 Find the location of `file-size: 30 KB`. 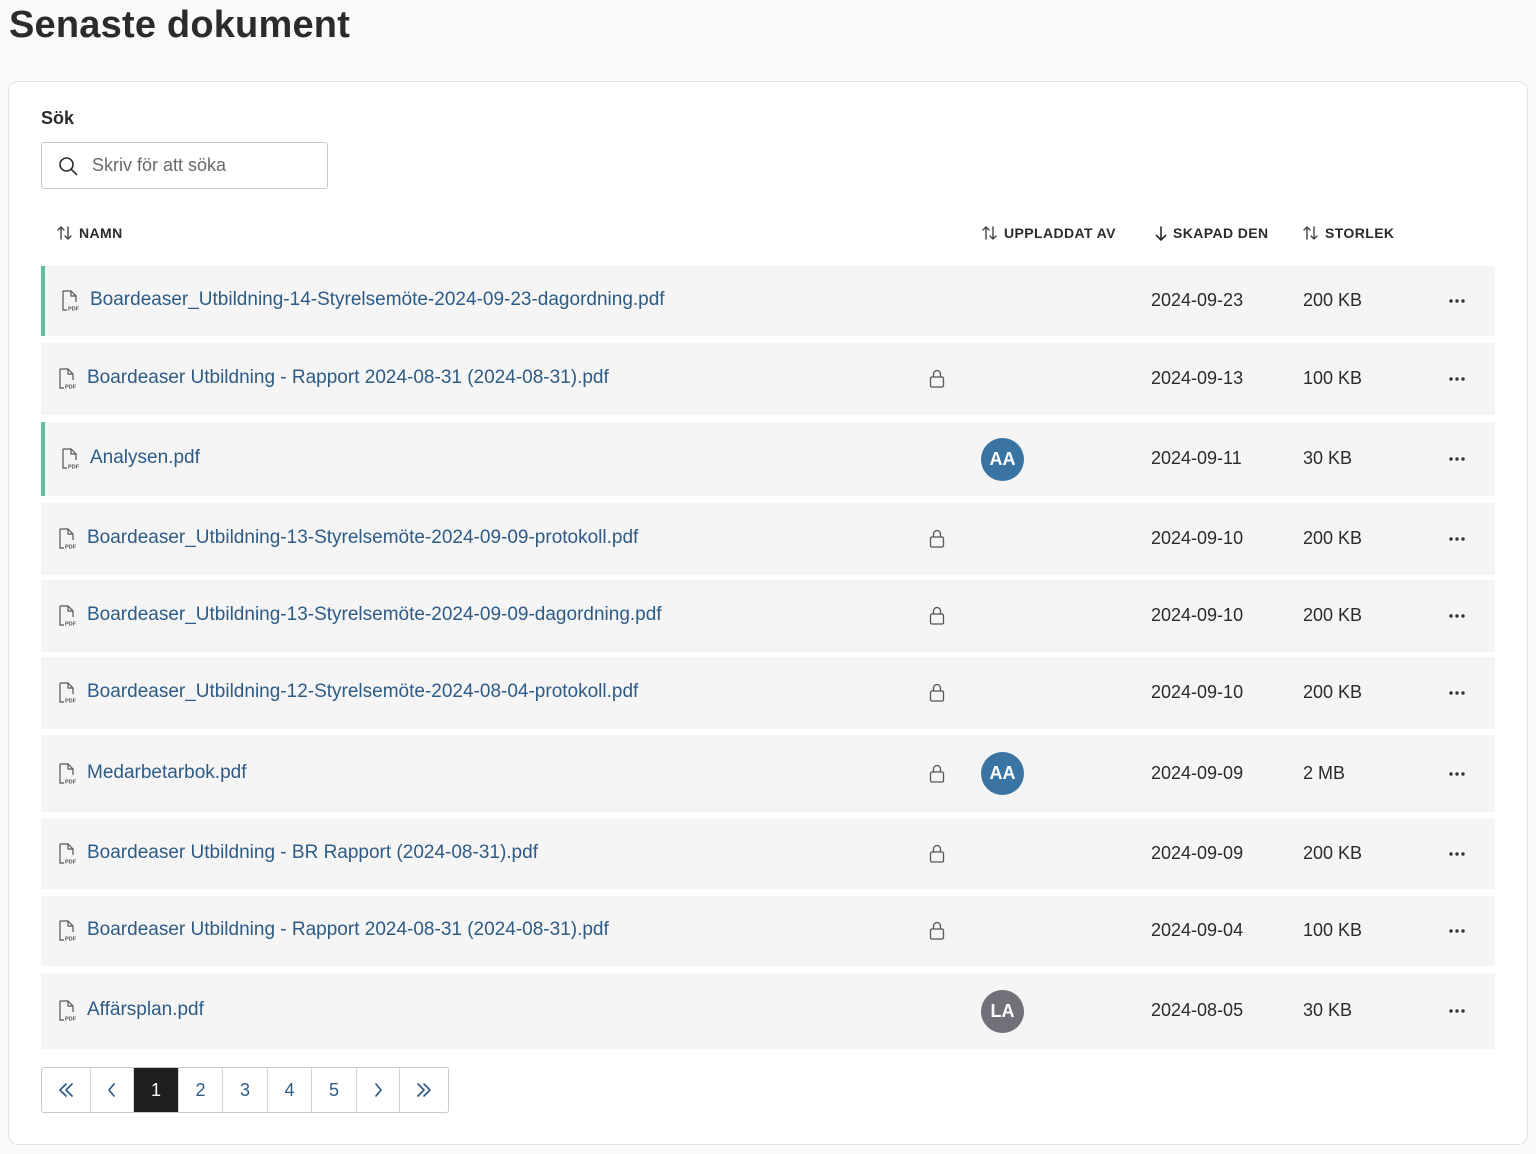

file-size: 30 KB is located at coordinates (1328, 458).